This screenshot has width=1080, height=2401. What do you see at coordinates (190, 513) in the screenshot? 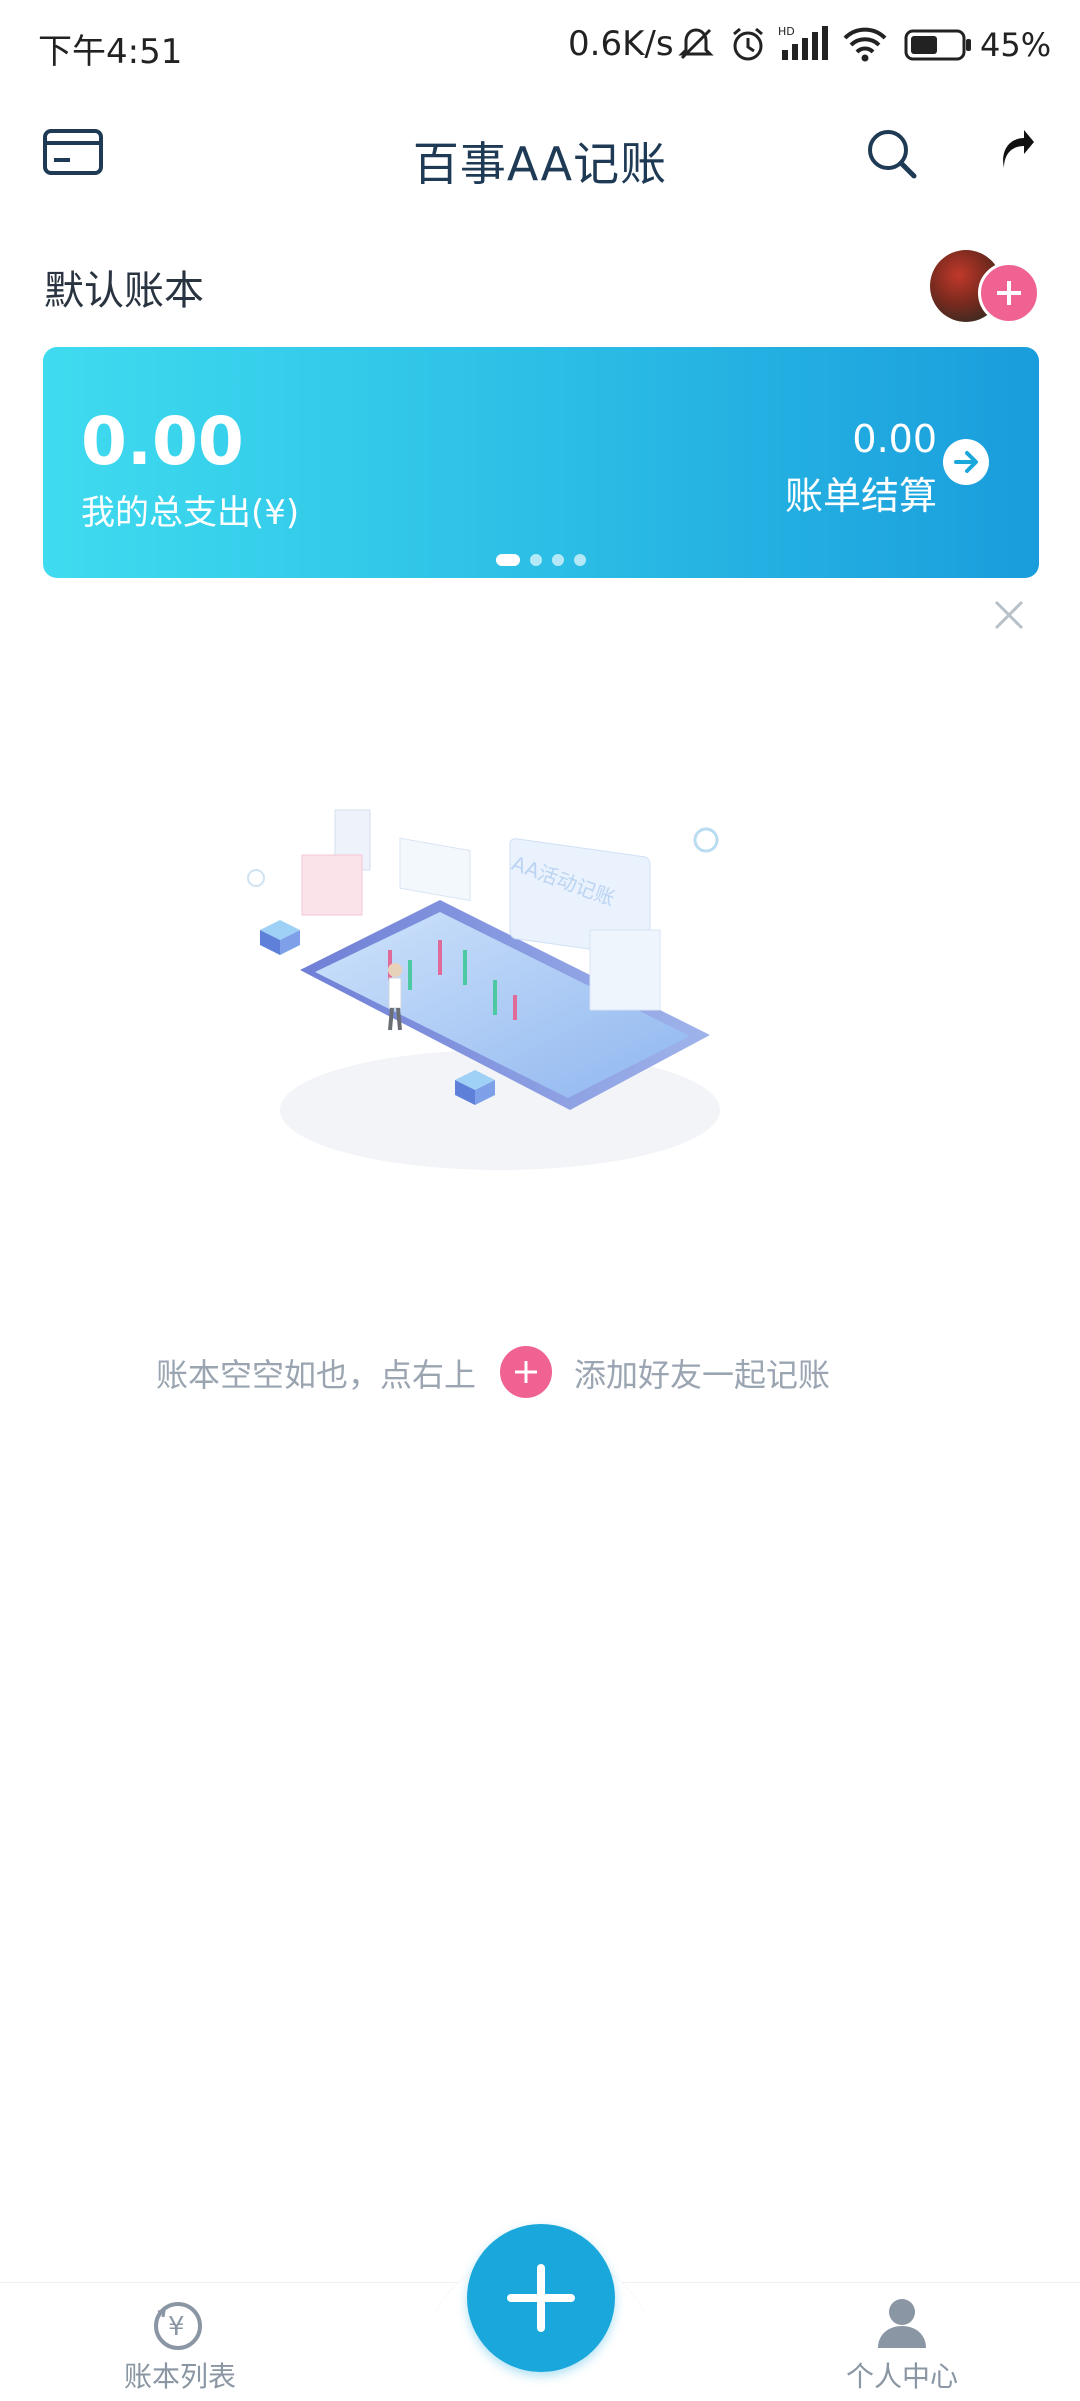
I see `total-expense-label: 我的总支出(¥)` at bounding box center [190, 513].